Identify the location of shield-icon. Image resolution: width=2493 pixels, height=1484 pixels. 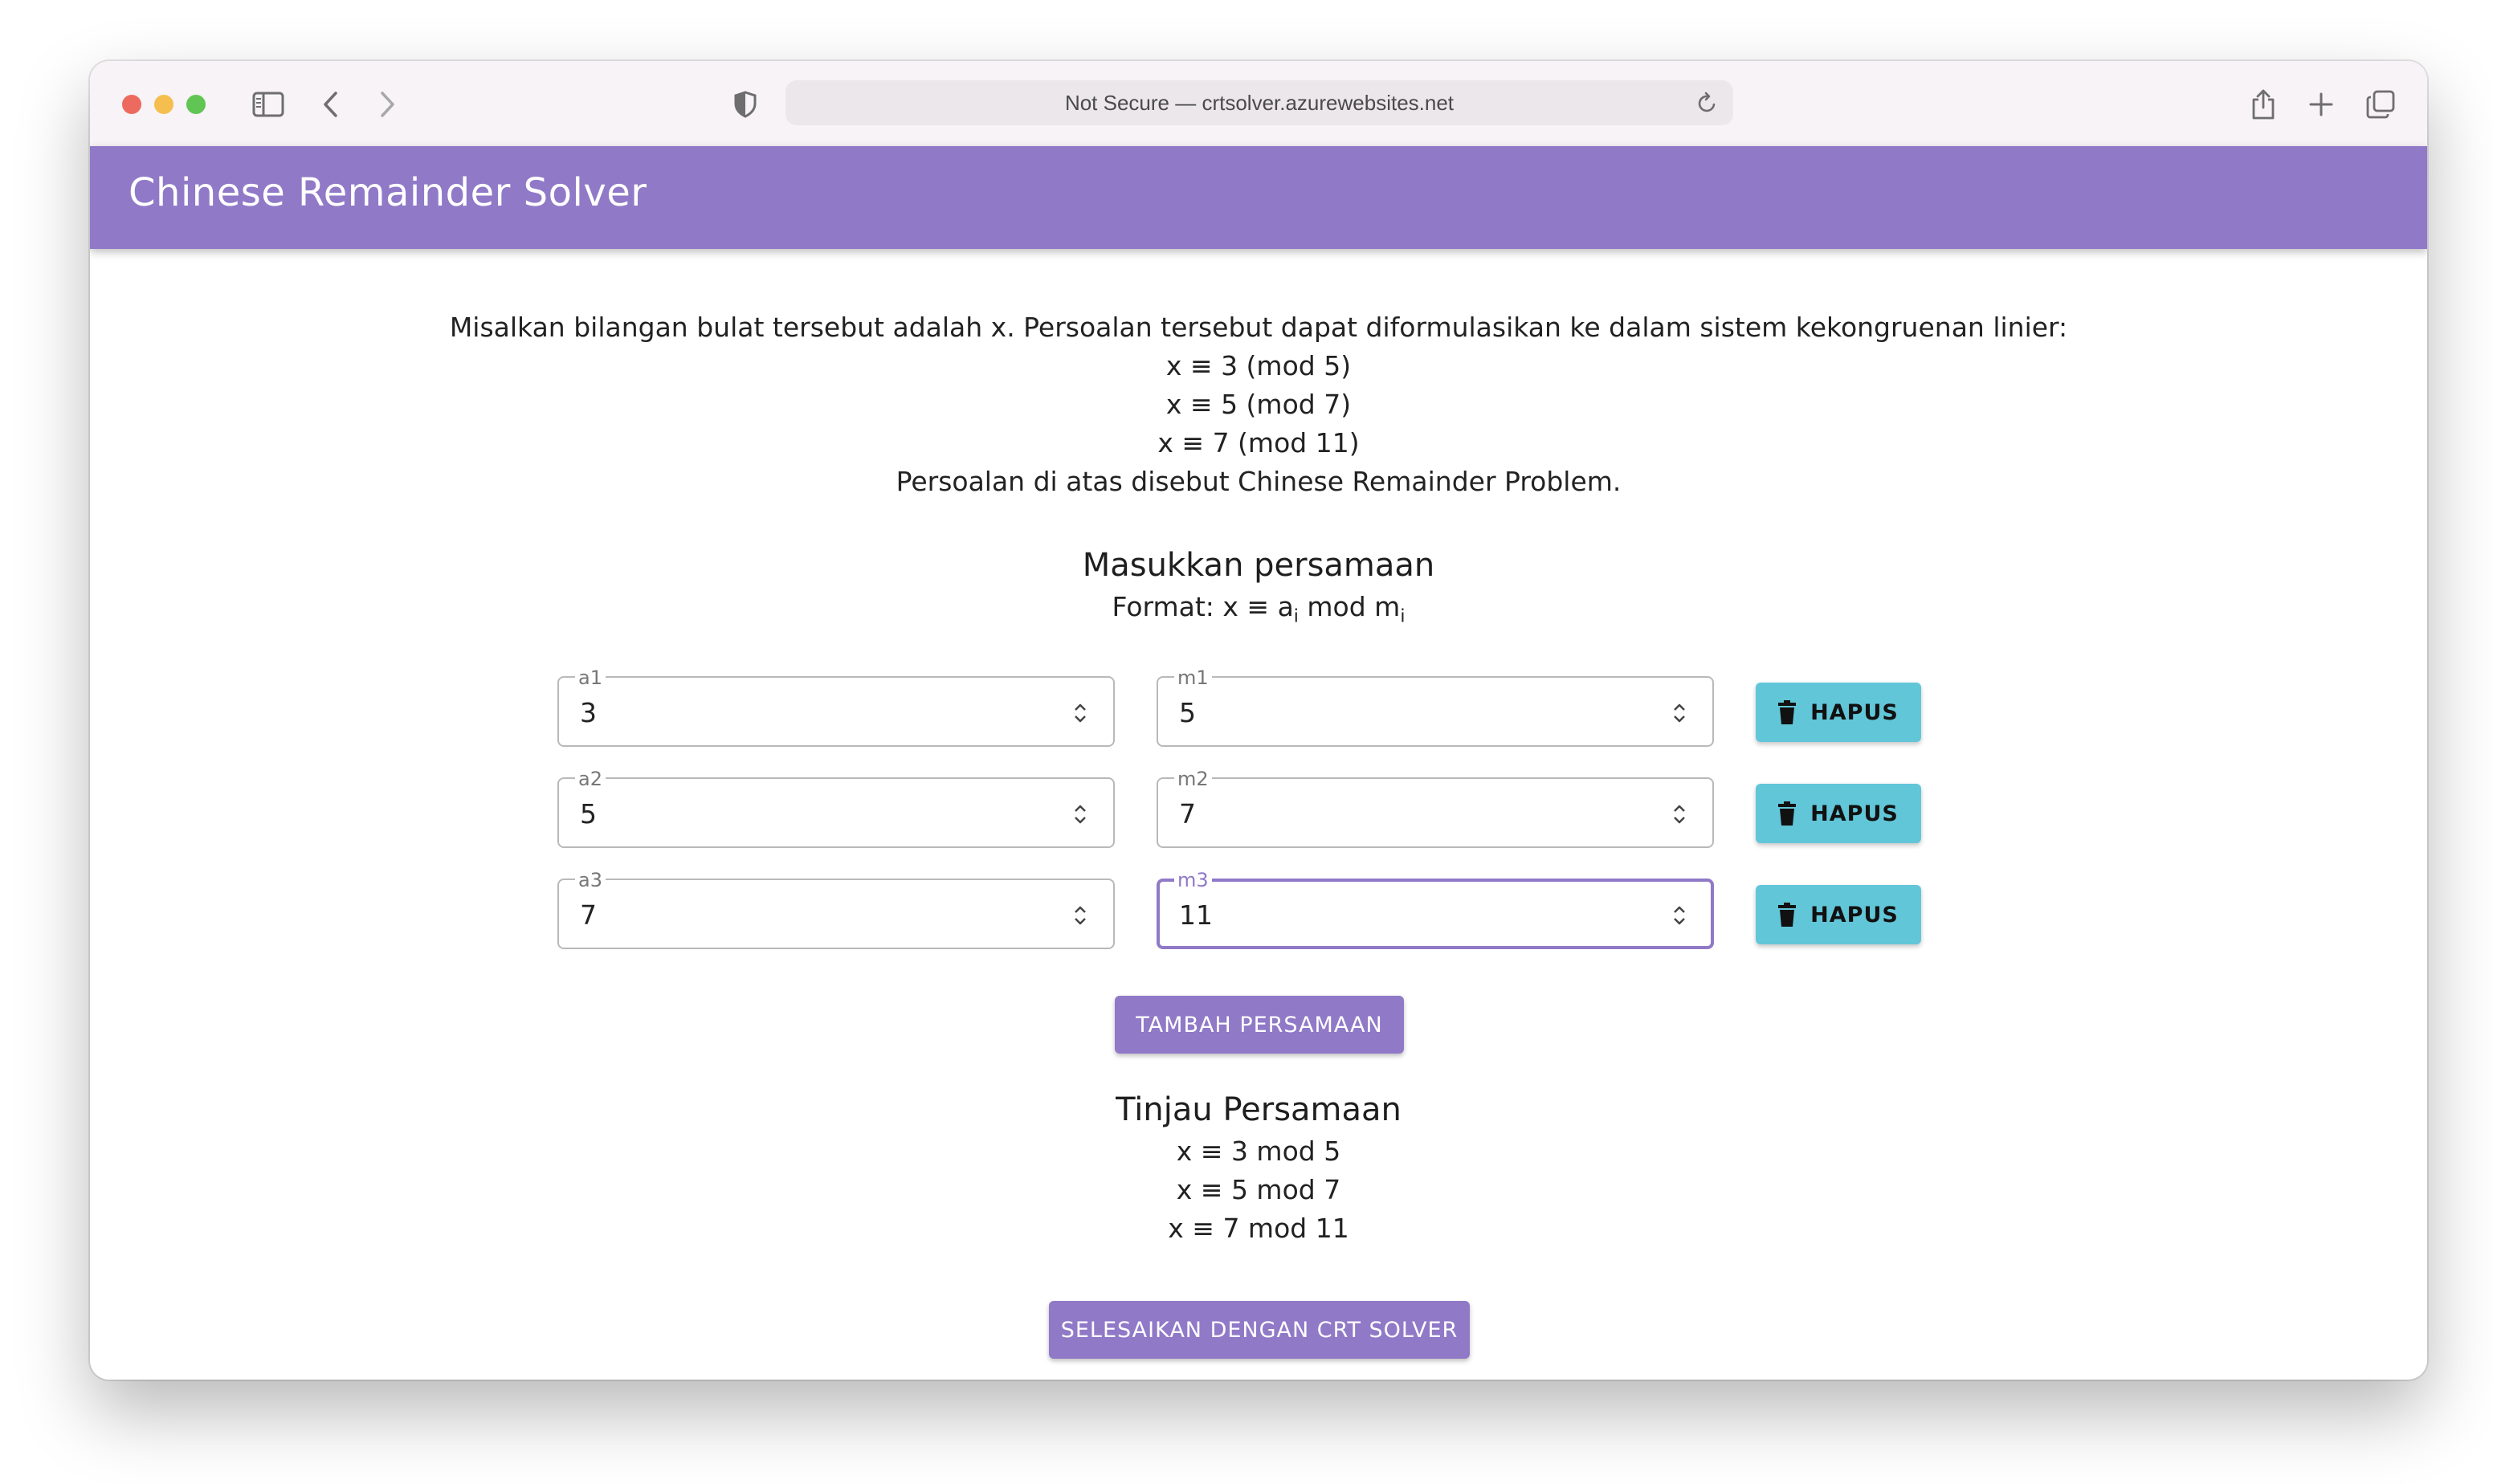
(745, 104).